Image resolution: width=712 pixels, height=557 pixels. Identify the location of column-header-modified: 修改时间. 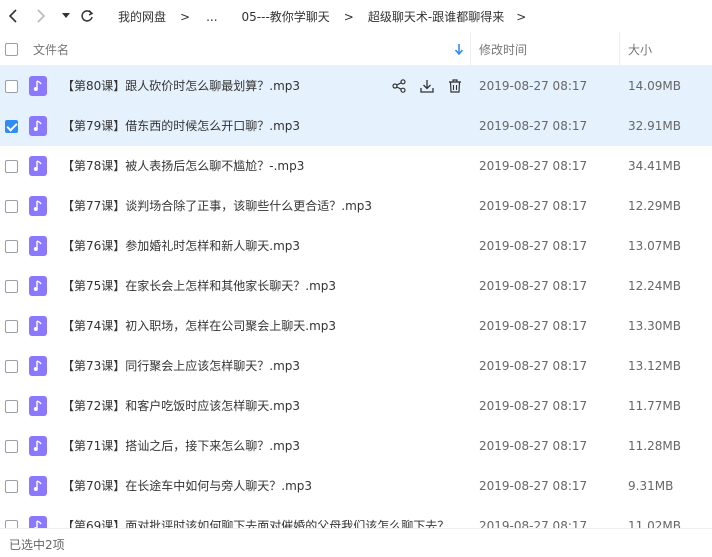
(503, 49).